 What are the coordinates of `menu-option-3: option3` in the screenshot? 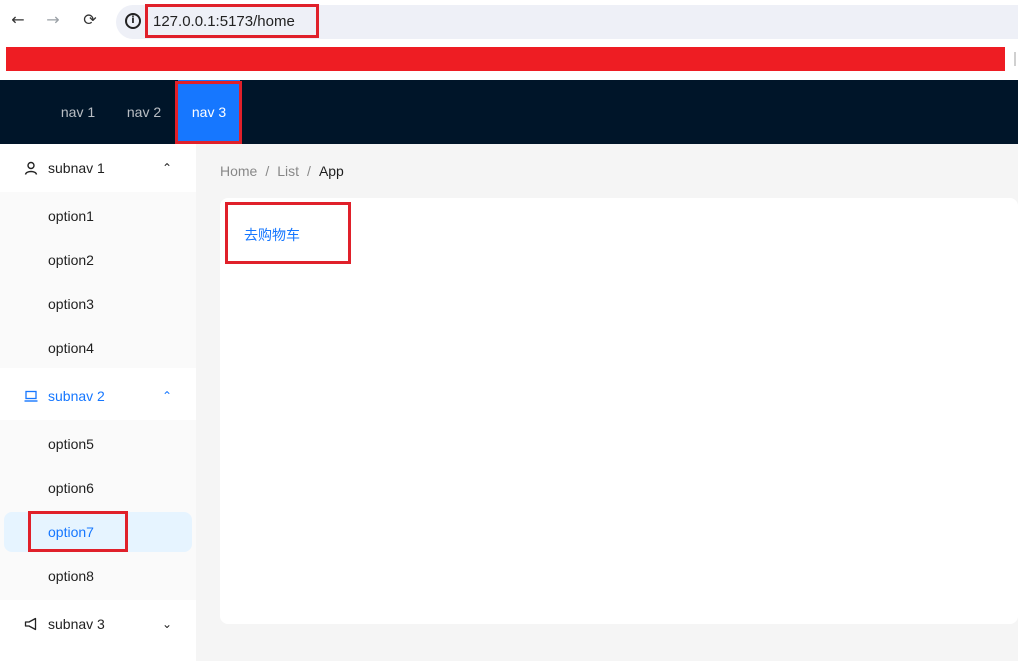 It's located at (98, 304).